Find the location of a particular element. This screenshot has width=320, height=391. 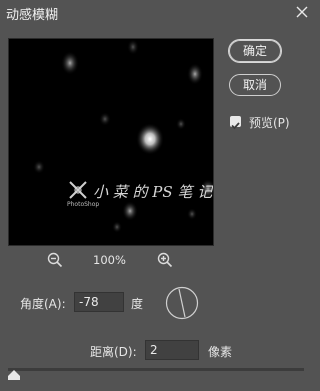

watermark: 小 菜 的 PS 笔 记 PhotoShop is located at coordinates (140, 197).